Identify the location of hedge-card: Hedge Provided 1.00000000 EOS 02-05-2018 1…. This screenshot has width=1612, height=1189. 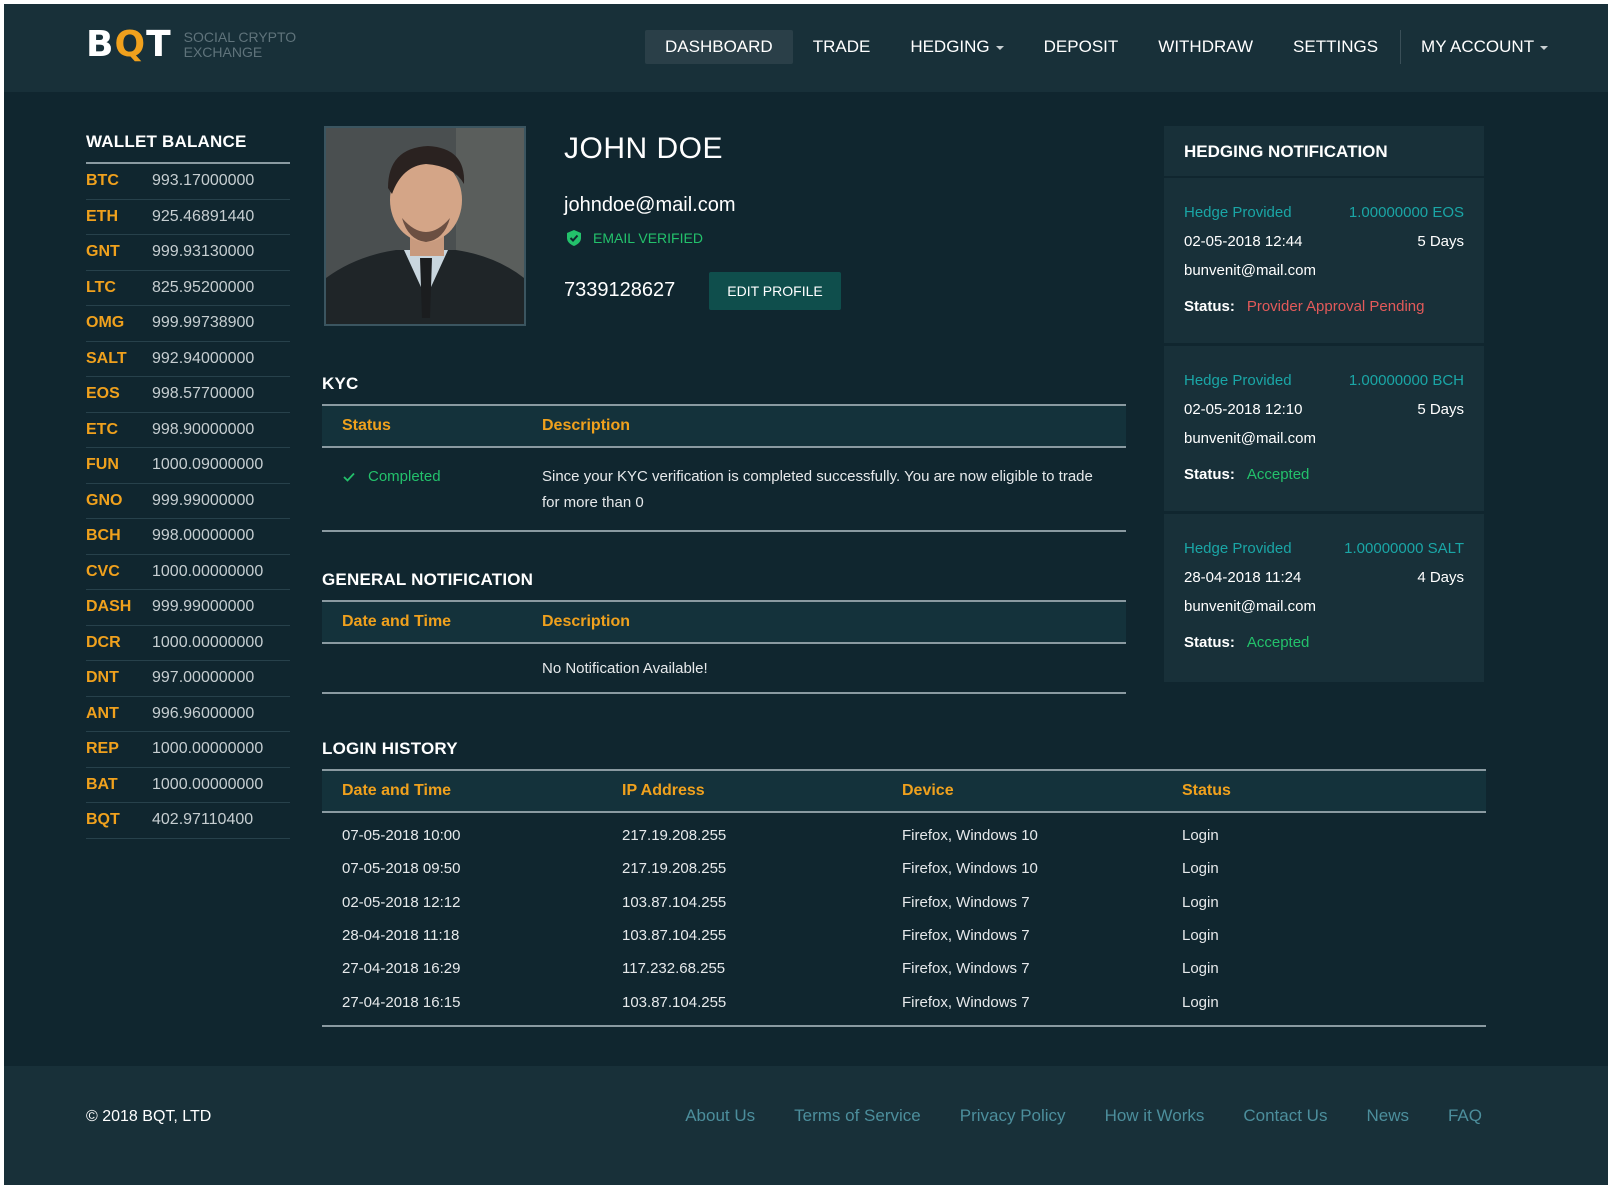
(1324, 262).